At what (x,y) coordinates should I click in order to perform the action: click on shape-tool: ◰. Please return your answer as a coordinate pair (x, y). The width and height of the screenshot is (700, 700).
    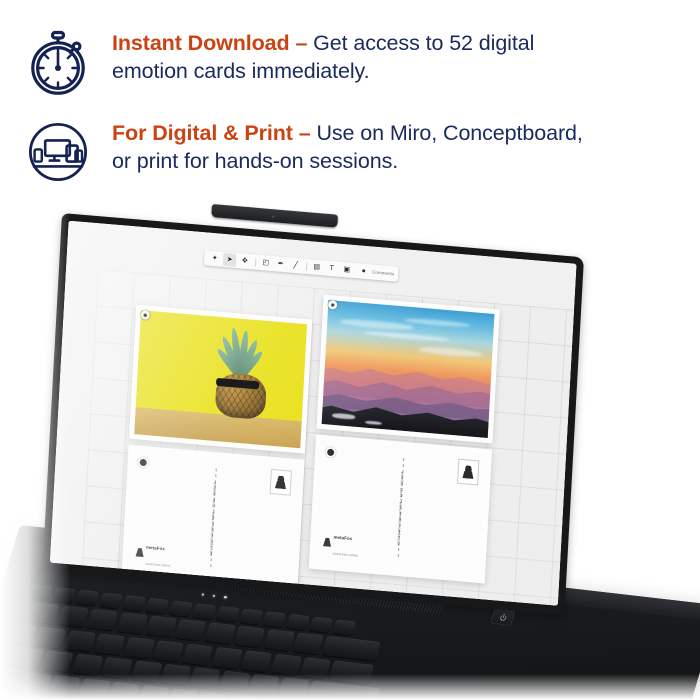
    Looking at the image, I should click on (266, 263).